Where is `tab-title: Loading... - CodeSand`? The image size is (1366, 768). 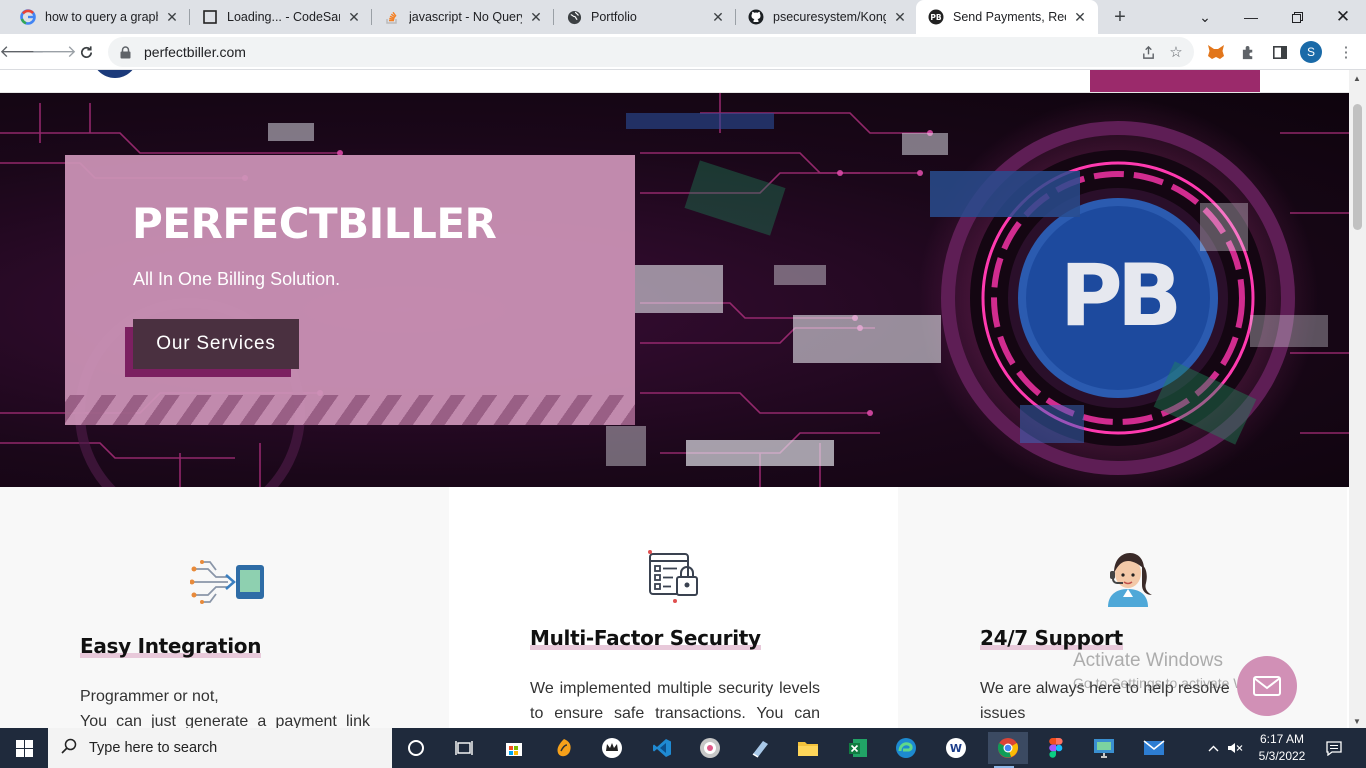
tab-title: Loading... - CodeSand is located at coordinates (283, 17).